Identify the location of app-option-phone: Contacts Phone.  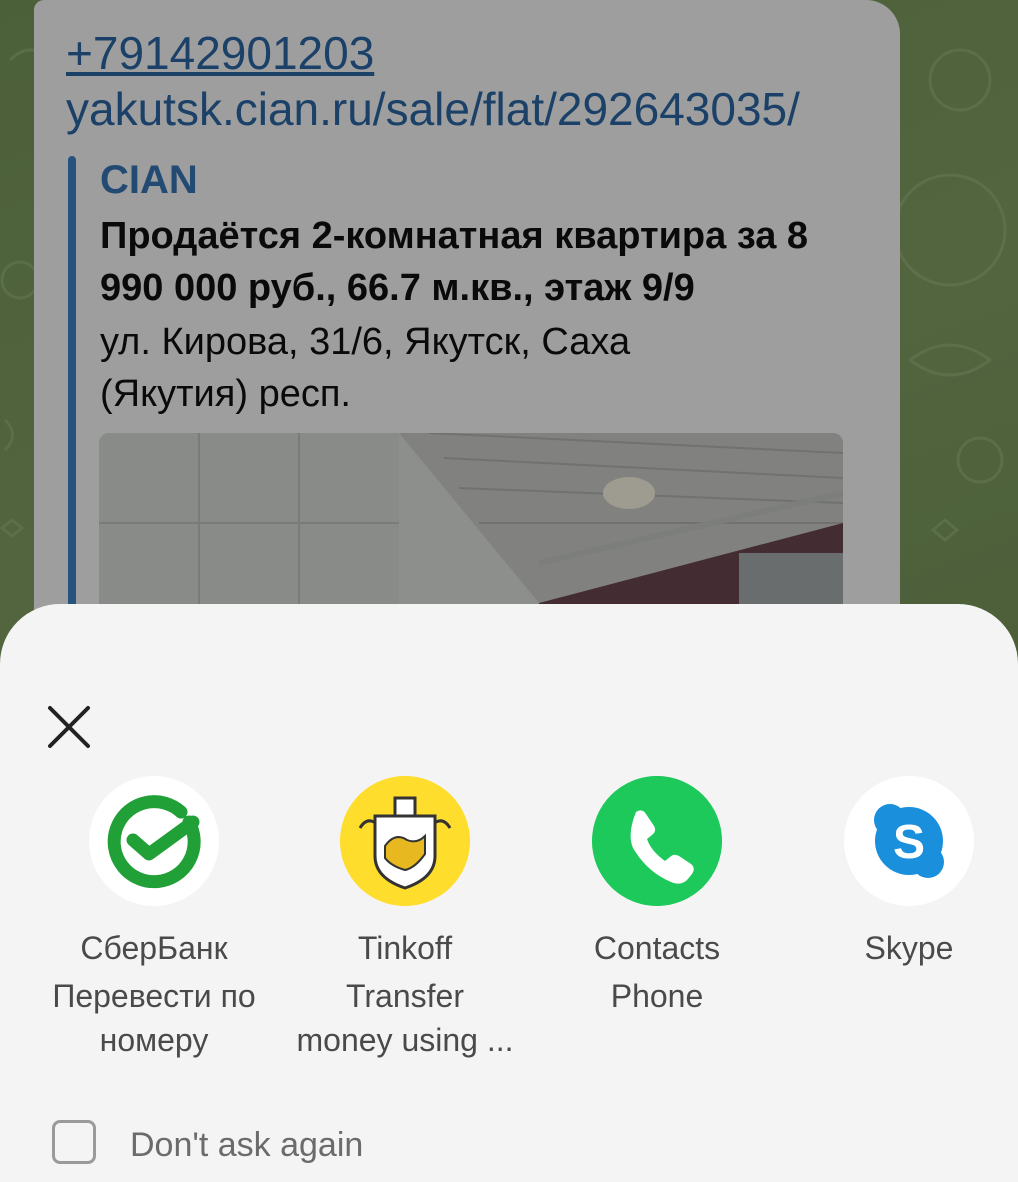
(657, 898).